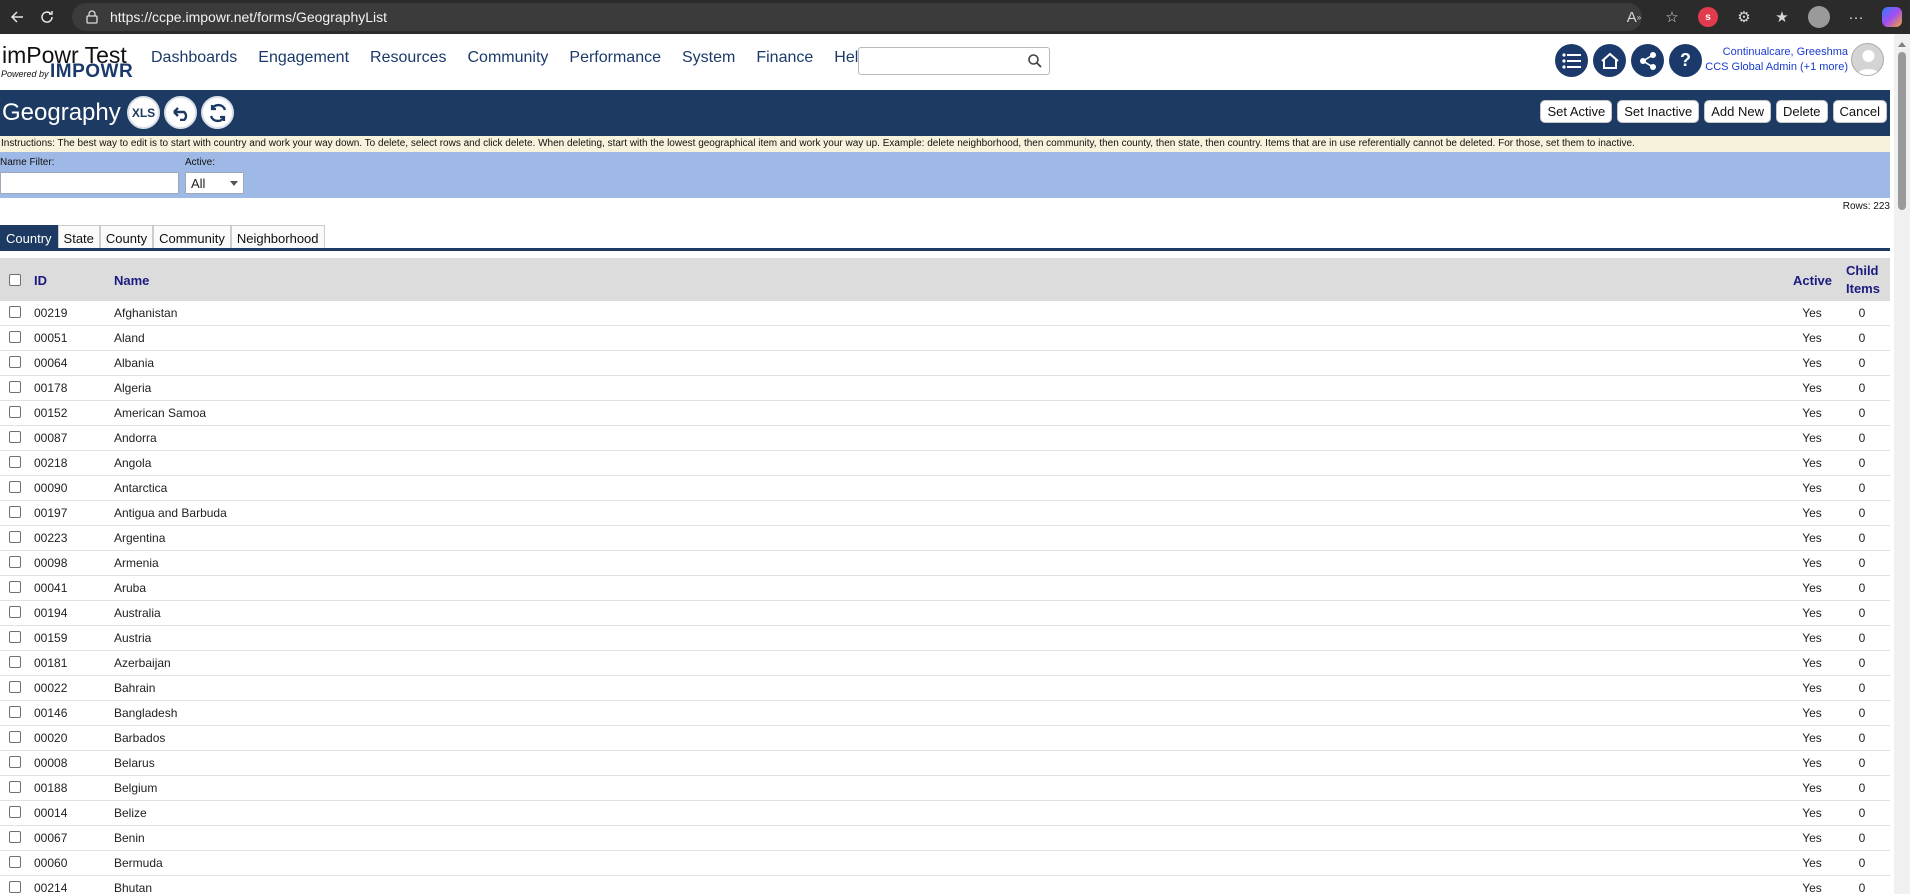 This screenshot has height=894, width=1910. I want to click on column-header-child: Child, so click(1862, 270).